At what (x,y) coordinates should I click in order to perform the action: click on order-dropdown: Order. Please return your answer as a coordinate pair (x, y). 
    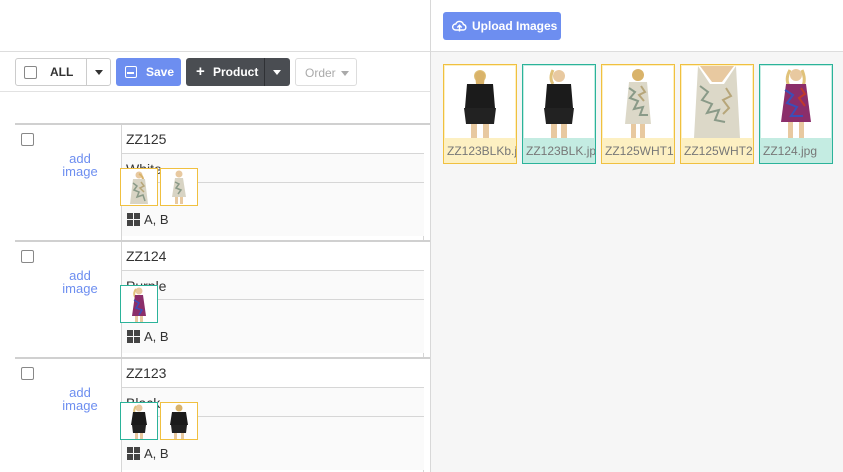
    Looking at the image, I should click on (326, 72).